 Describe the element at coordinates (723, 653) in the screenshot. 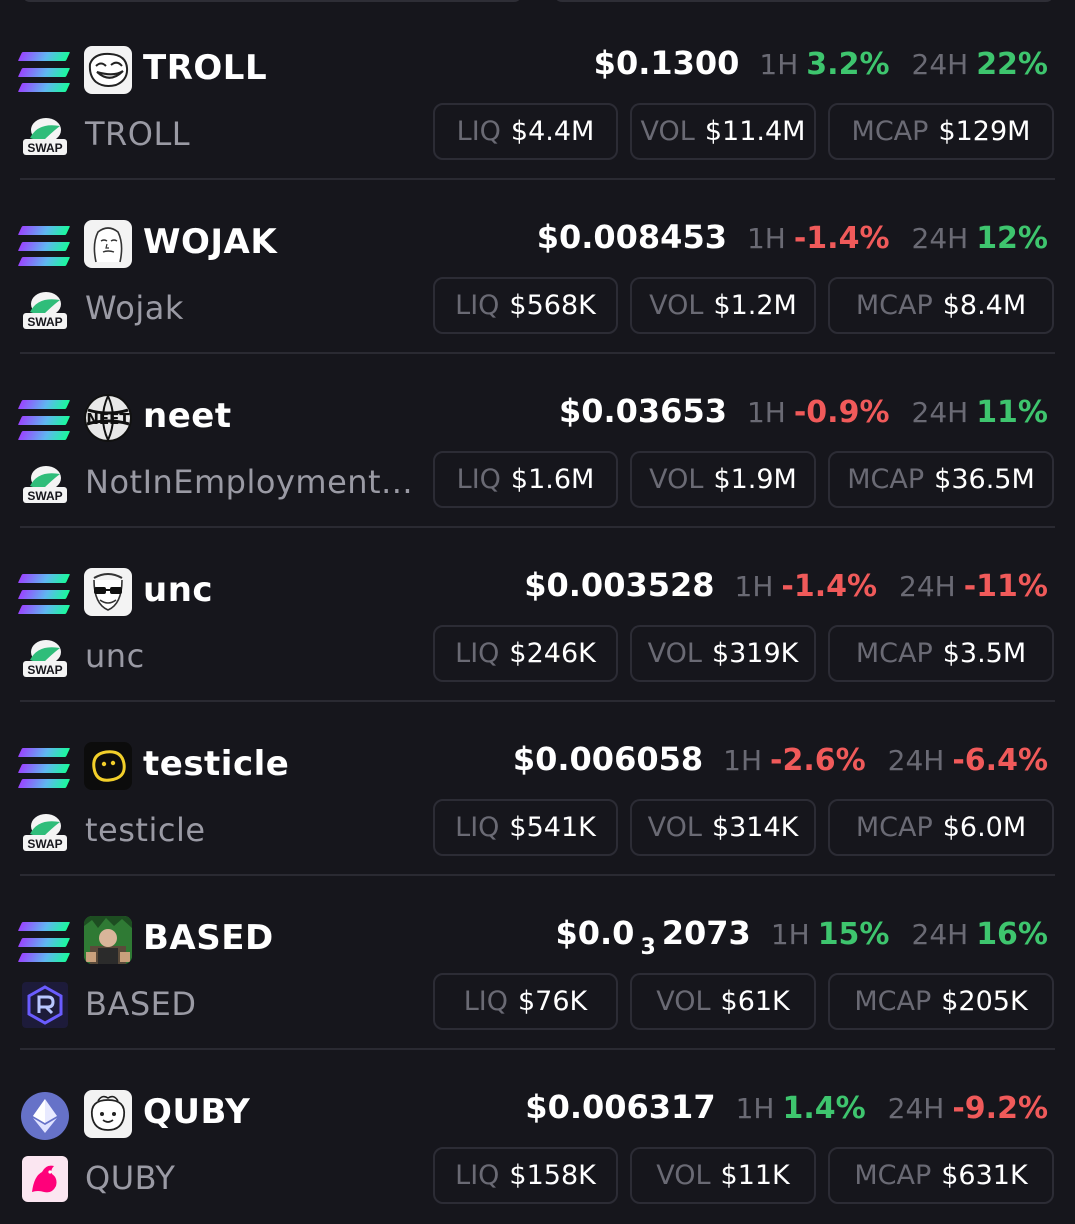

I see `volume-pill: VOL $319K` at that location.